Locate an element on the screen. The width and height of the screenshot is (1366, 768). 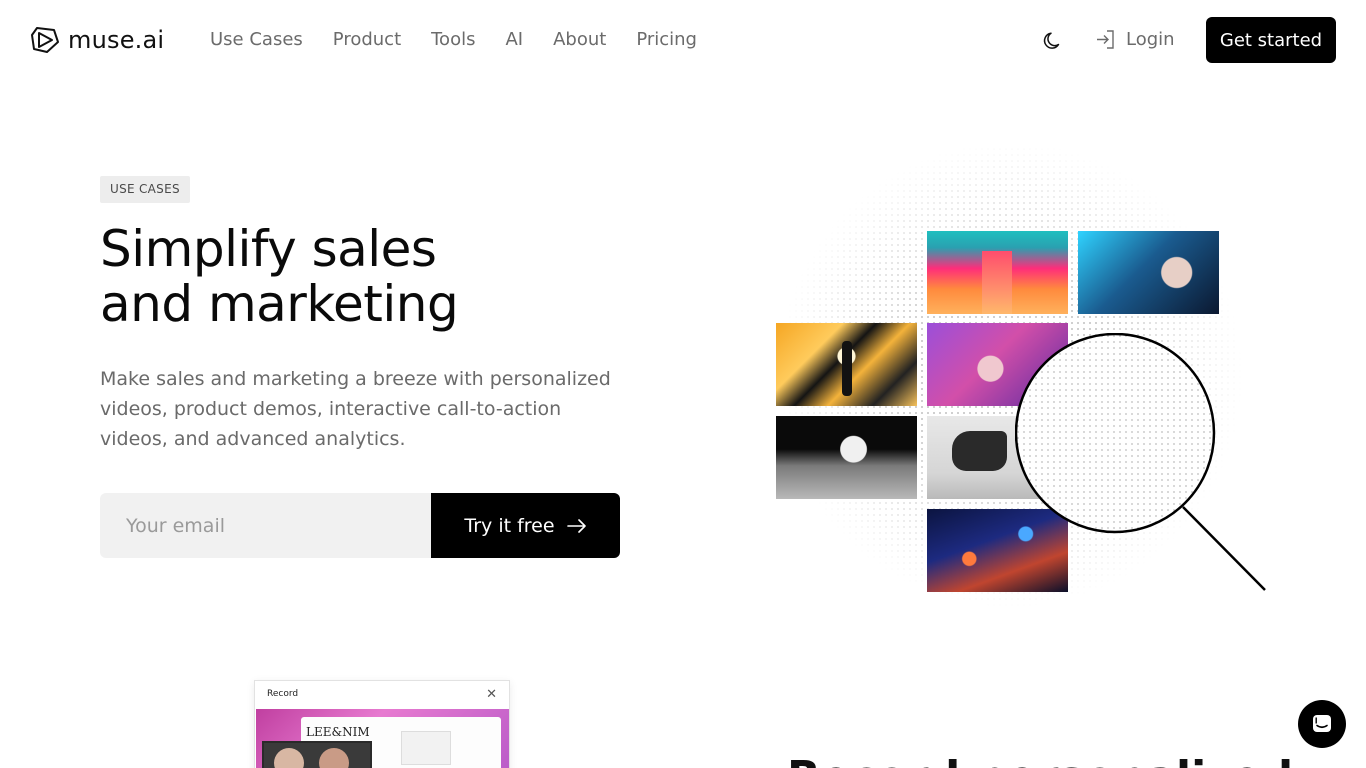
nav-link-ai: AI is located at coordinates (514, 39).